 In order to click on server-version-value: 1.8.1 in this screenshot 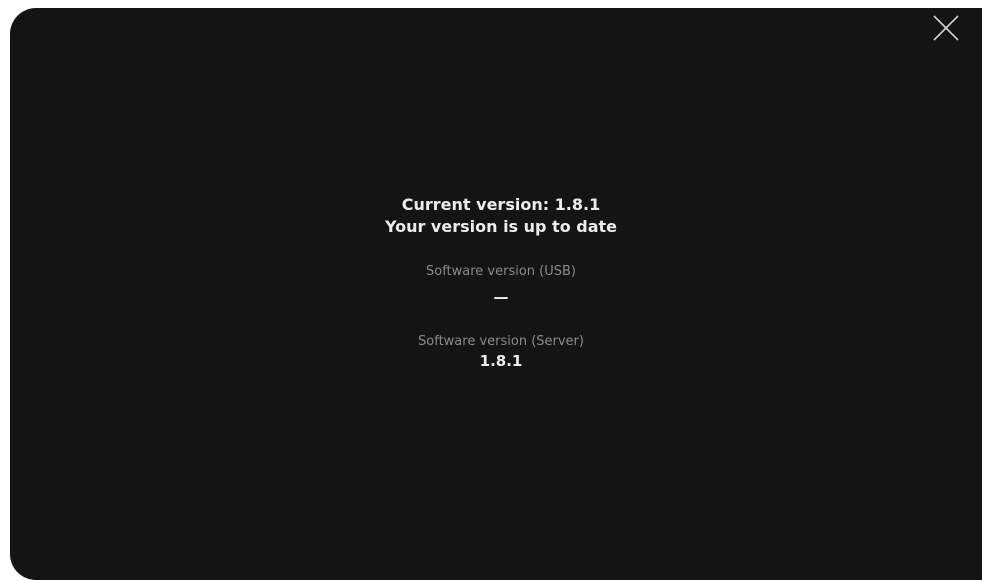, I will do `click(501, 361)`.